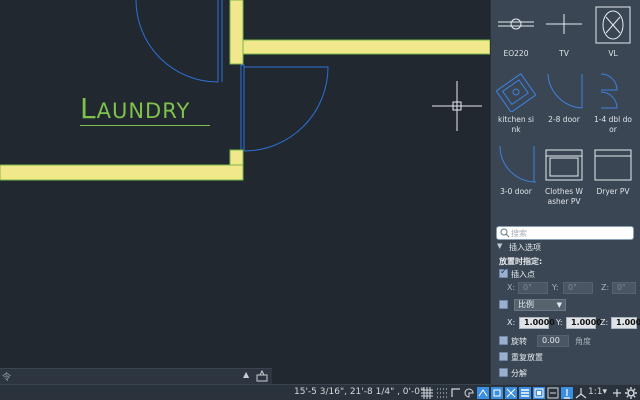 The width and height of the screenshot is (640, 400). What do you see at coordinates (246, 374) in the screenshot?
I see `command-history-caret: ▲` at bounding box center [246, 374].